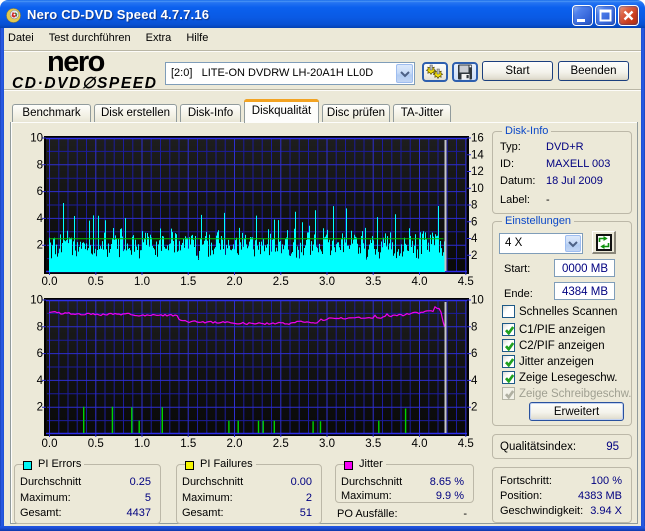 This screenshot has height=531, width=645. Describe the element at coordinates (477, 139) in the screenshot. I see `svg-text: 16` at that location.